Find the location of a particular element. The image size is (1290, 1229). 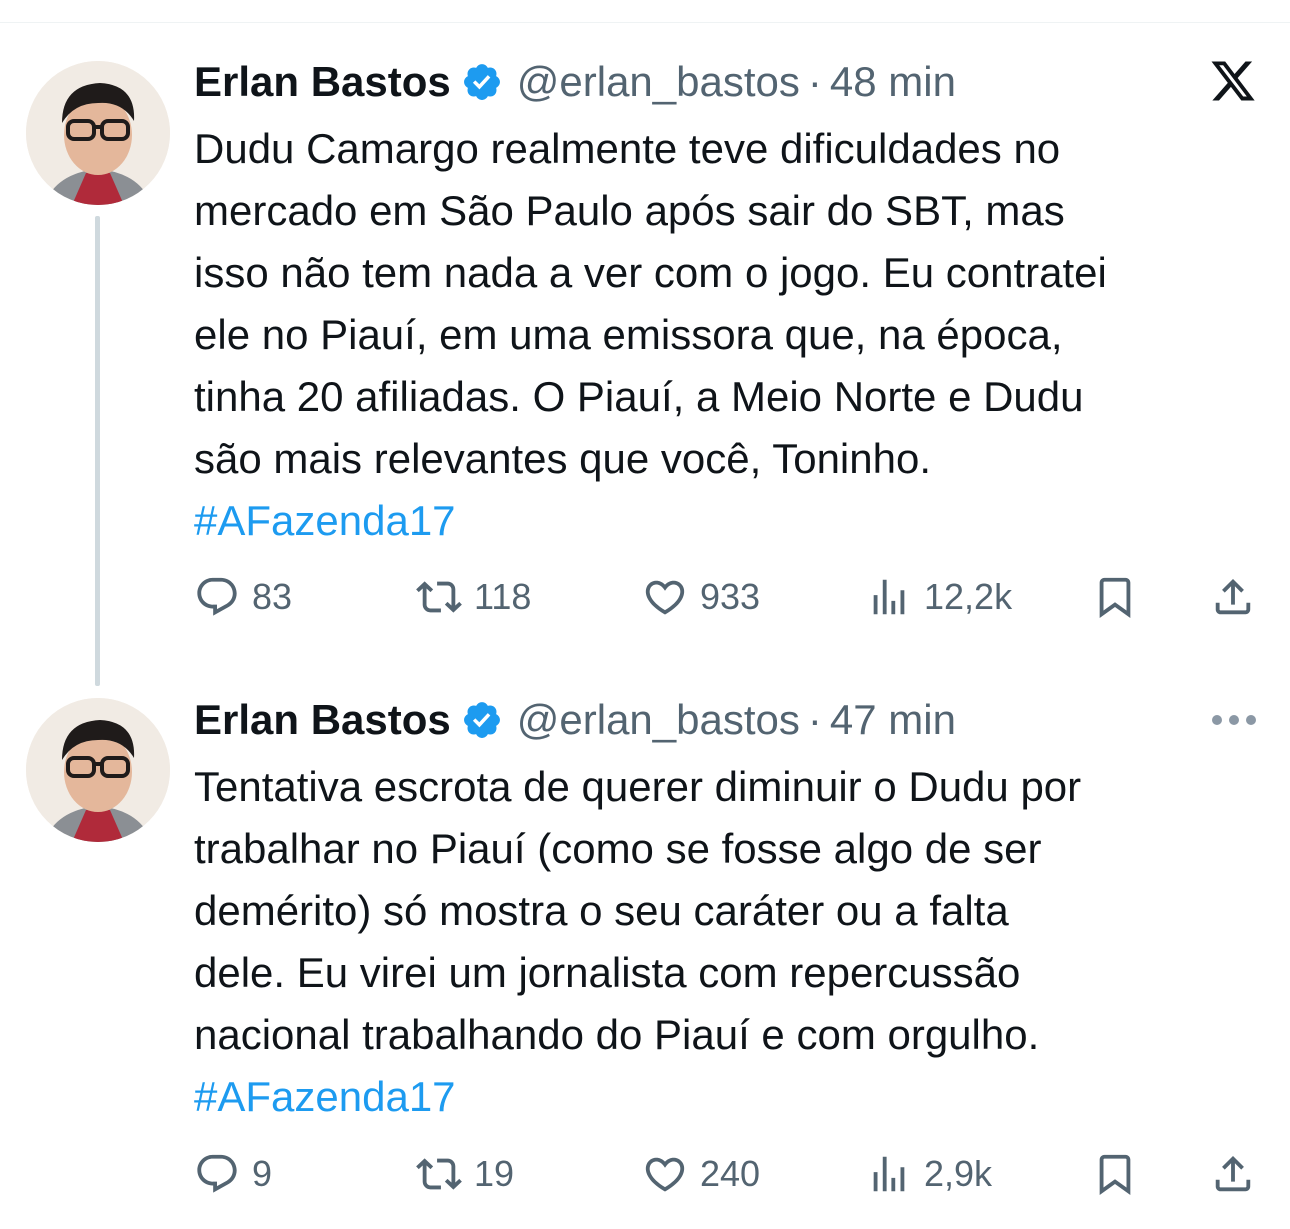

like-button: 240 is located at coordinates (701, 1174).